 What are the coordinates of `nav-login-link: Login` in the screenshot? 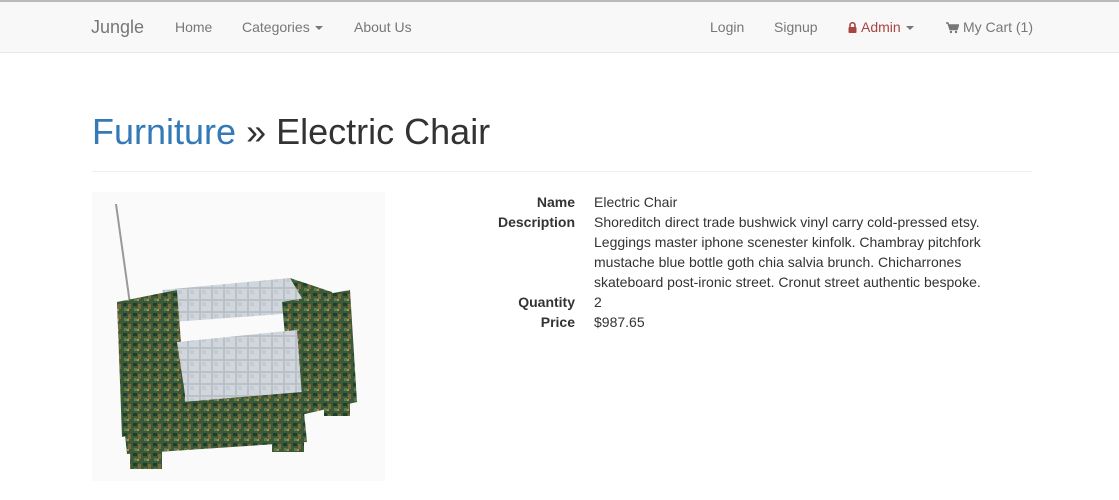 It's located at (727, 27).